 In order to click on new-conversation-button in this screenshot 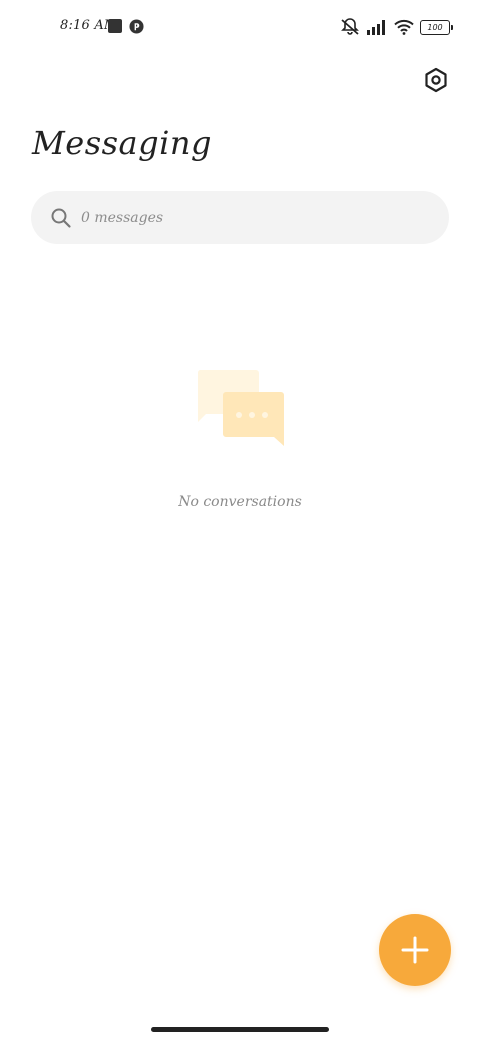, I will do `click(415, 950)`.